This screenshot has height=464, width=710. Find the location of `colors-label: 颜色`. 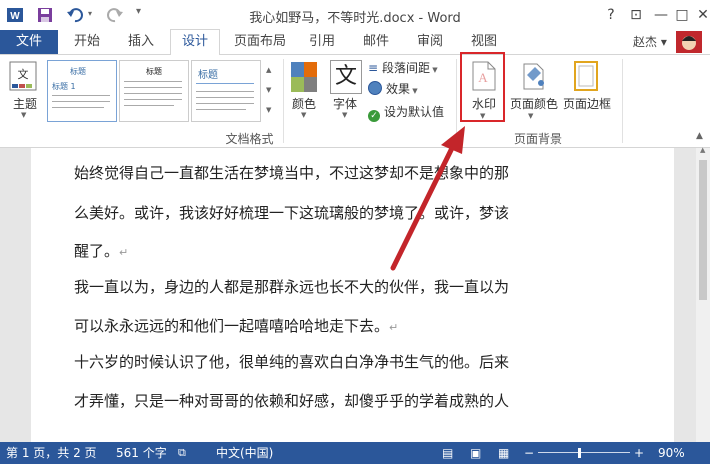

colors-label: 颜色 is located at coordinates (304, 103).